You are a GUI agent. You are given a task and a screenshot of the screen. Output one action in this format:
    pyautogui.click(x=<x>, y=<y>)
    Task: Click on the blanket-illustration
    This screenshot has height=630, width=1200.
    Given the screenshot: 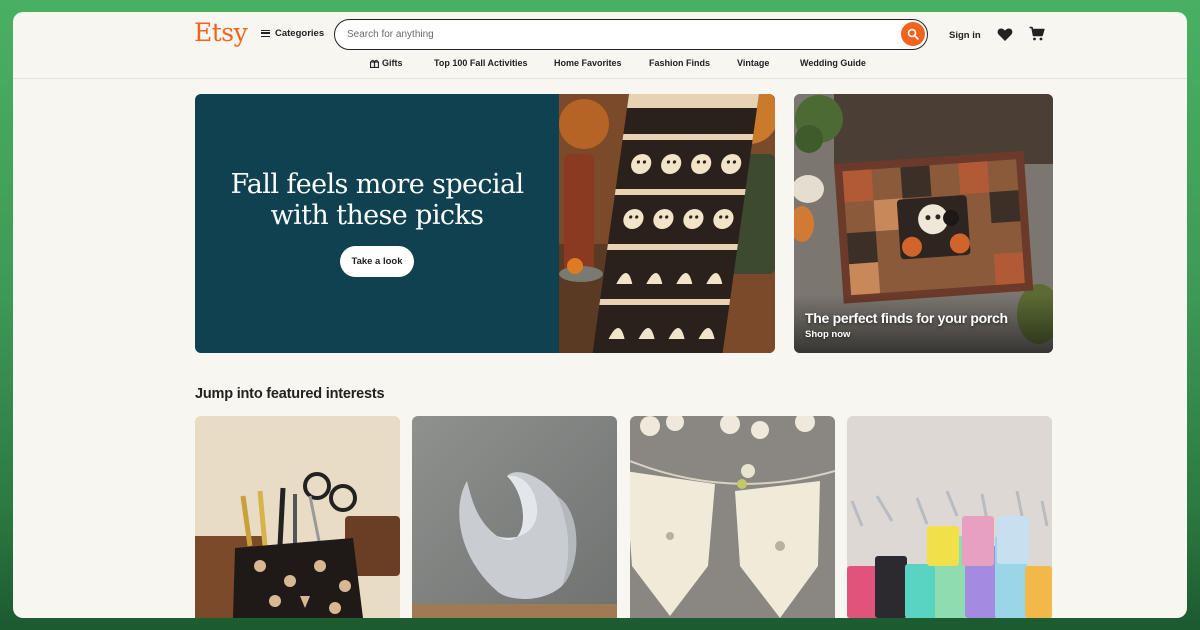 What is the action you would take?
    pyautogui.click(x=667, y=223)
    